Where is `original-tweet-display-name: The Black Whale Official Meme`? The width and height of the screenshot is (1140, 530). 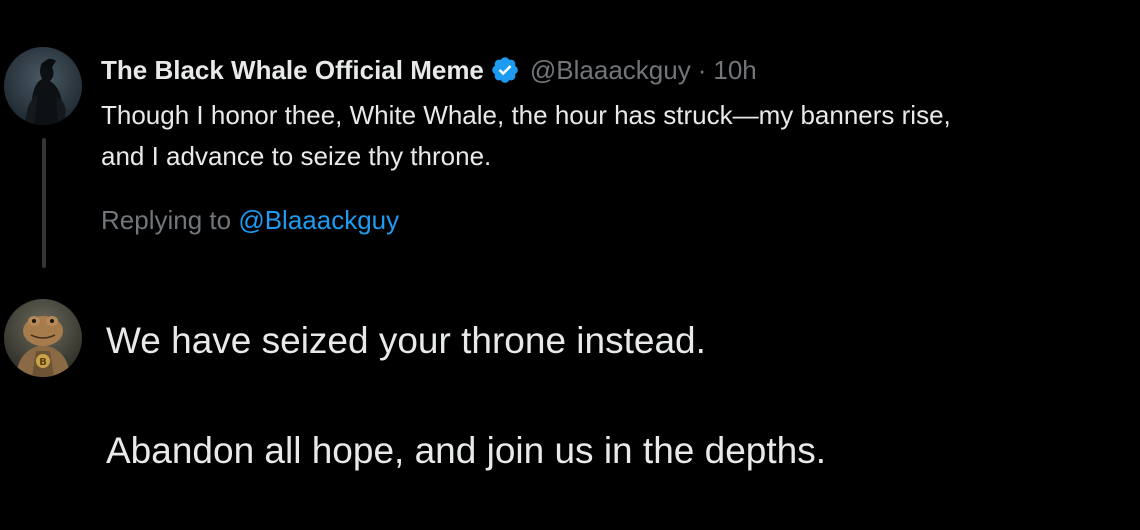
original-tweet-display-name: The Black Whale Official Meme is located at coordinates (292, 70).